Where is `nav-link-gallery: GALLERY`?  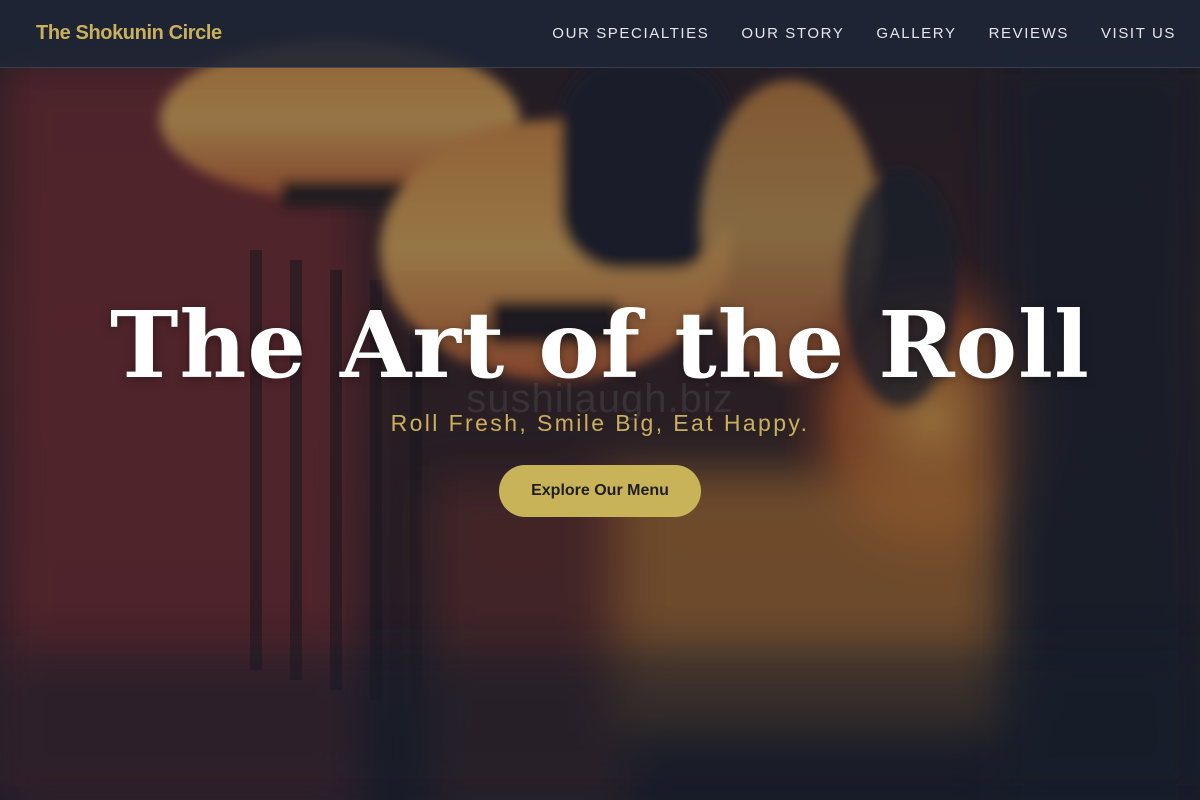 nav-link-gallery: GALLERY is located at coordinates (916, 33).